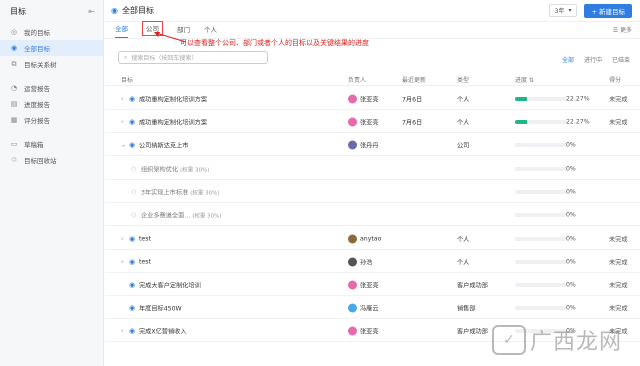  Describe the element at coordinates (164, 144) in the screenshot. I see `goal-name: 公司纳斯达克上市` at that location.